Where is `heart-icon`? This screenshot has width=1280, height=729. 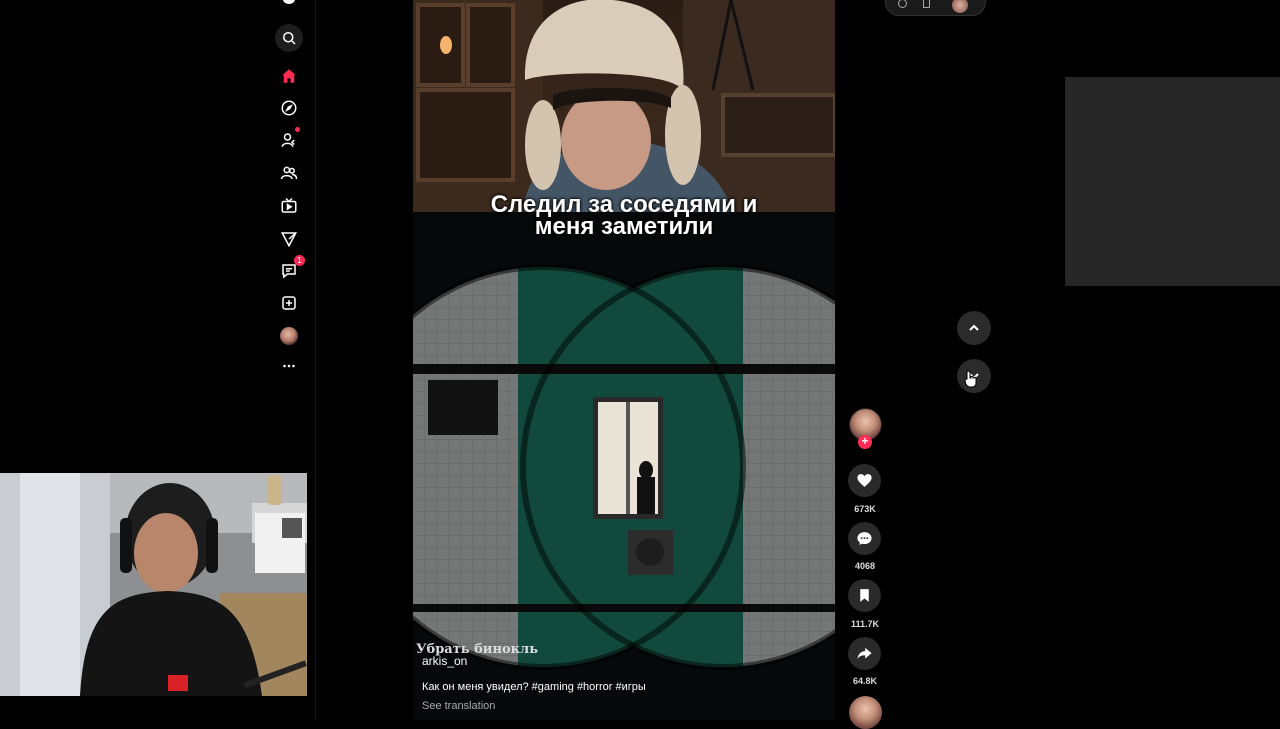 heart-icon is located at coordinates (864, 480).